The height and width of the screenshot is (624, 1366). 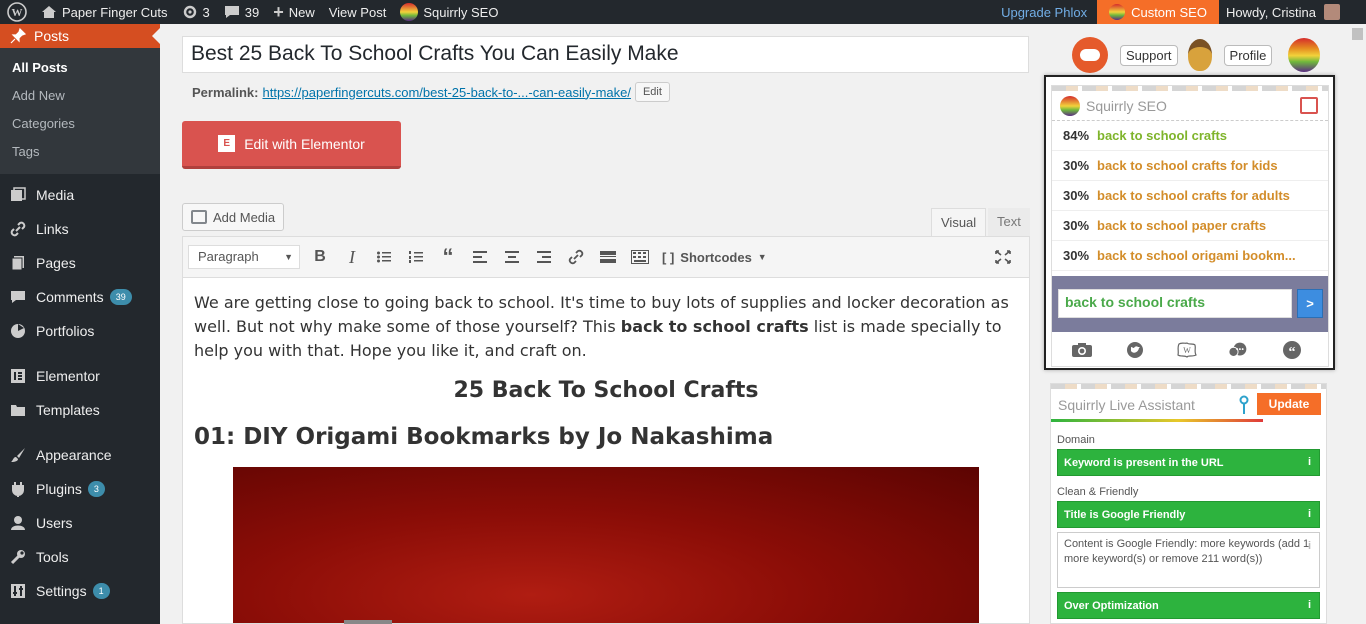 What do you see at coordinates (1239, 350) in the screenshot?
I see `chat-bubble-icon` at bounding box center [1239, 350].